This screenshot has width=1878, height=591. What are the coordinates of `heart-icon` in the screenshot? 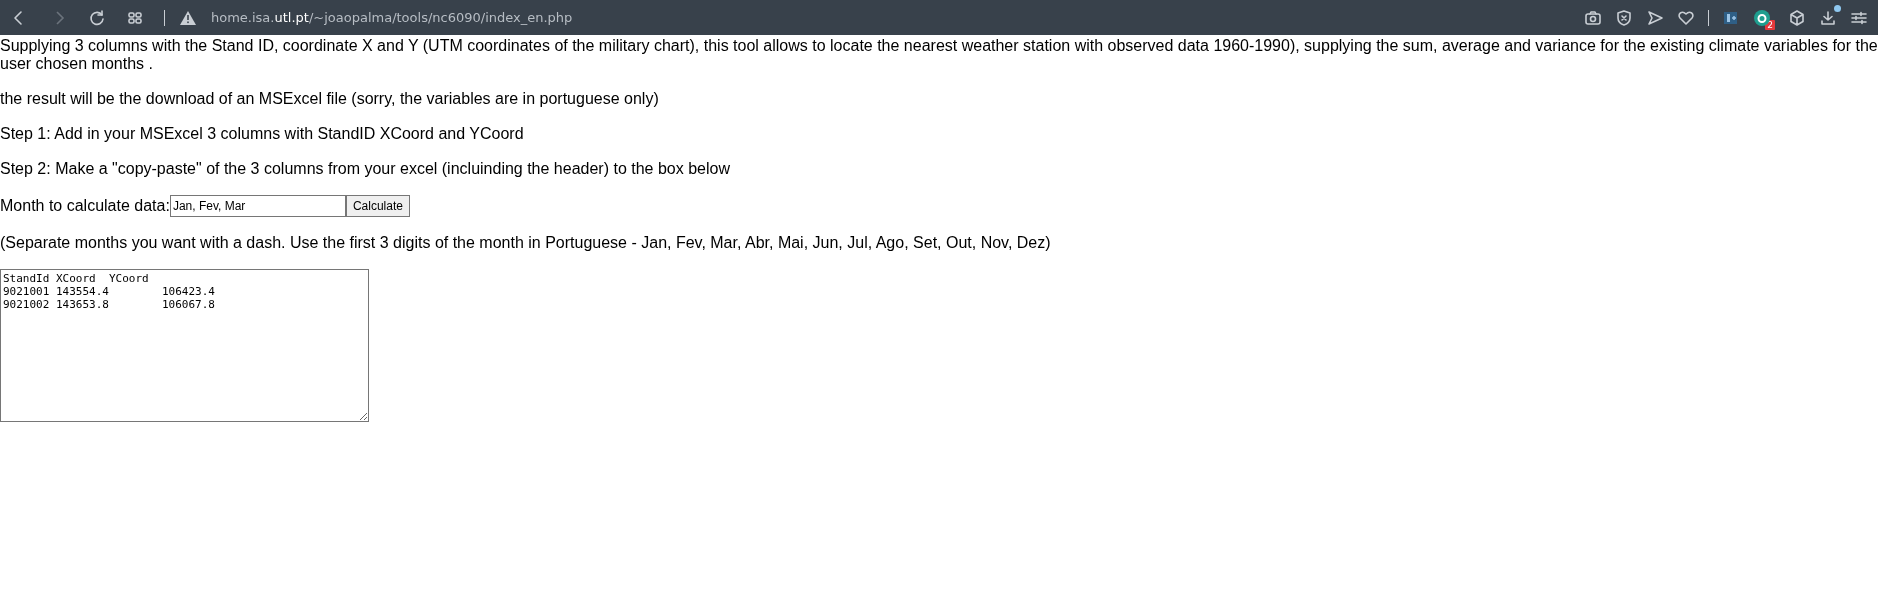 It's located at (1686, 17).